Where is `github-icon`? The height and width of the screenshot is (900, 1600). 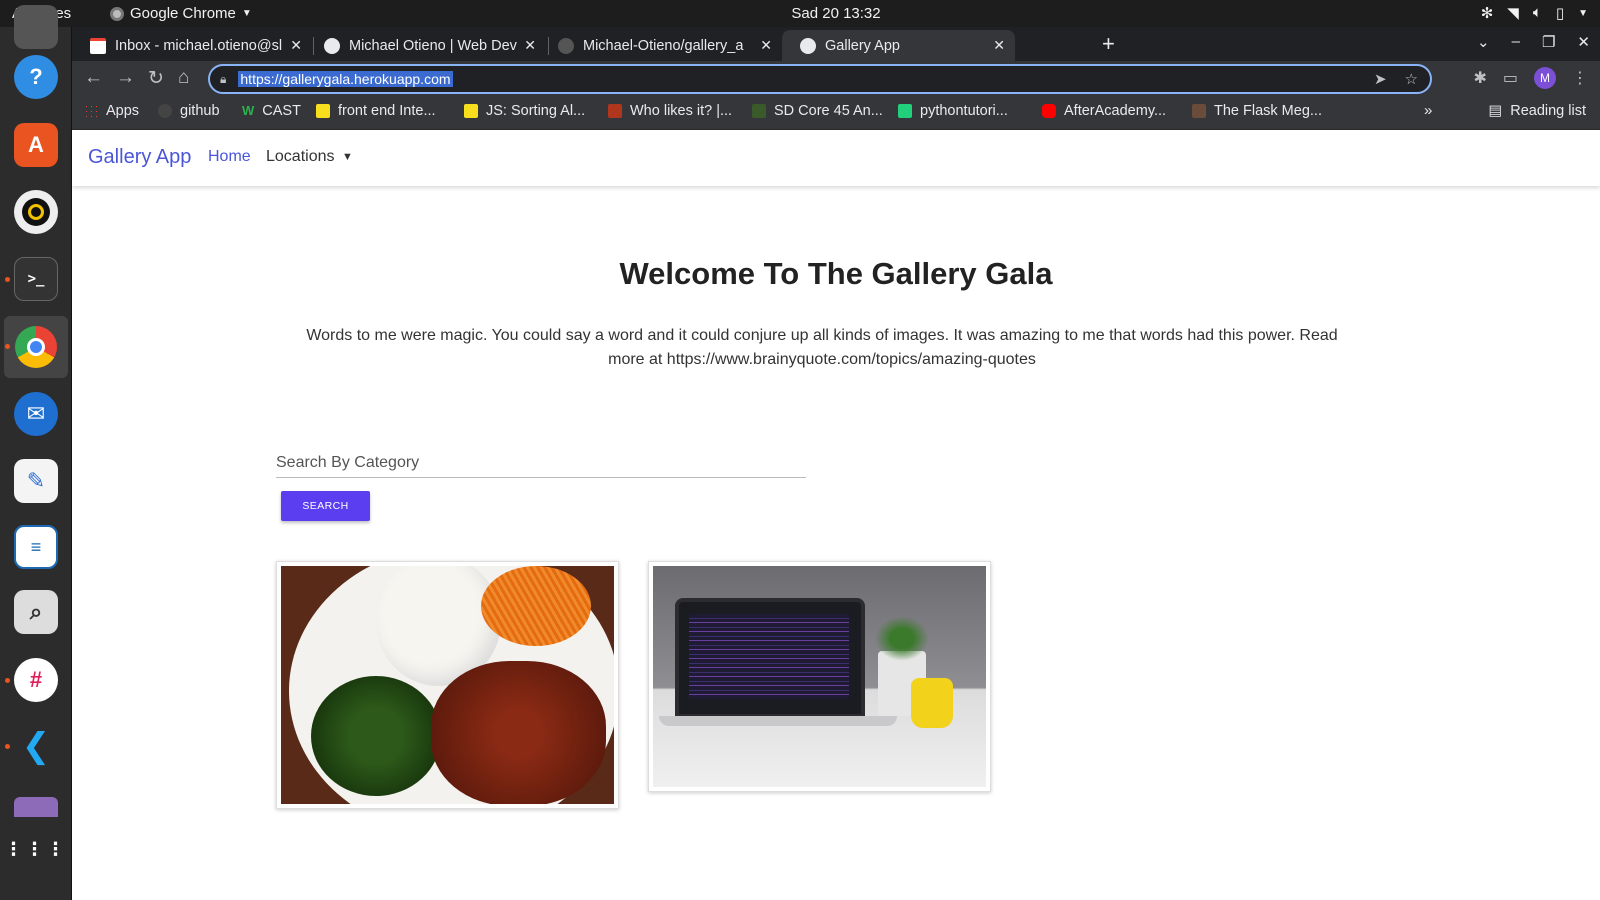
github-icon is located at coordinates (165, 111).